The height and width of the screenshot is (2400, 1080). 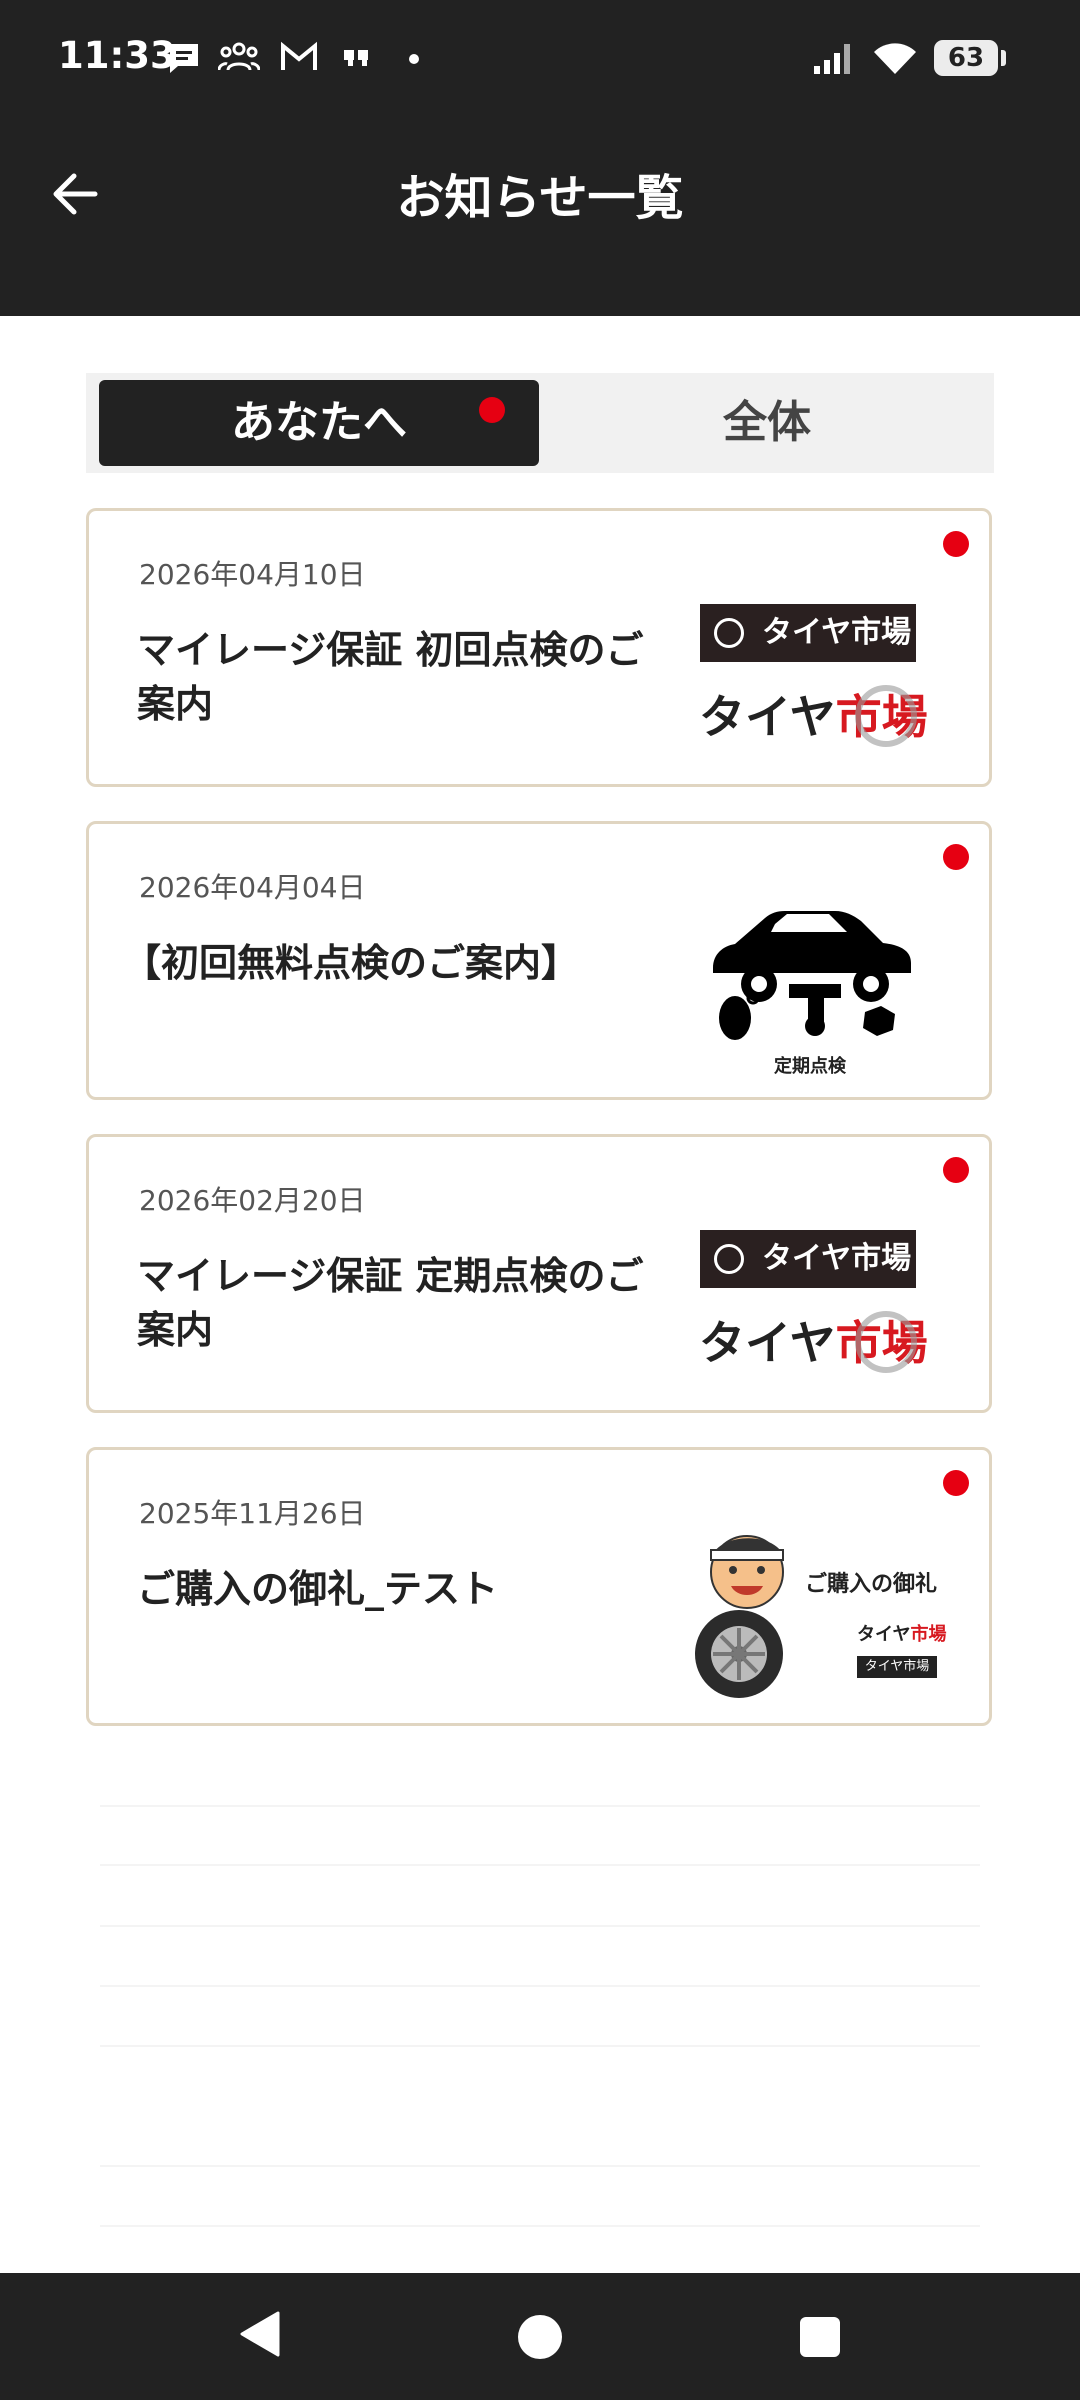 I want to click on notice-card: 2026年02月20日 マイレージ保証 定期点検のご案内 タイヤ市場 タイヤ市場, so click(x=539, y=1273).